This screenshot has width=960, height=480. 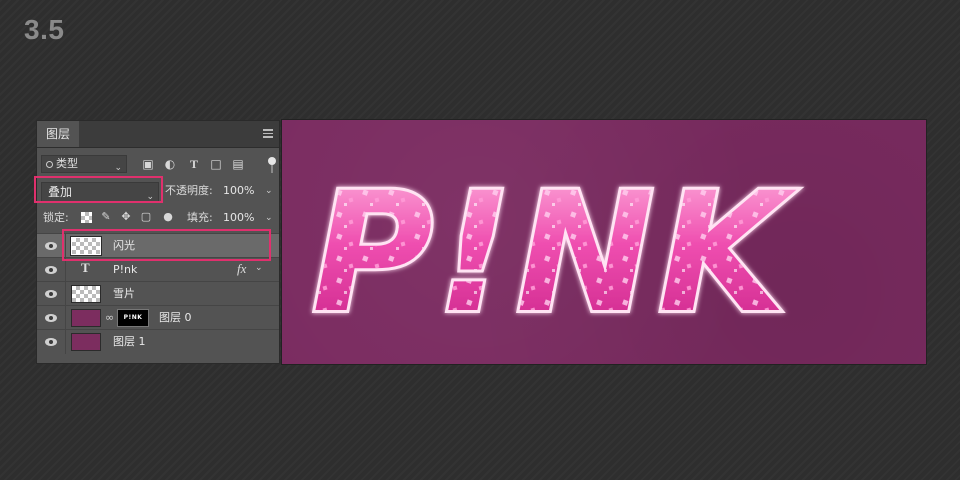 What do you see at coordinates (124, 245) in the screenshot?
I see `layer-name: 闪光` at bounding box center [124, 245].